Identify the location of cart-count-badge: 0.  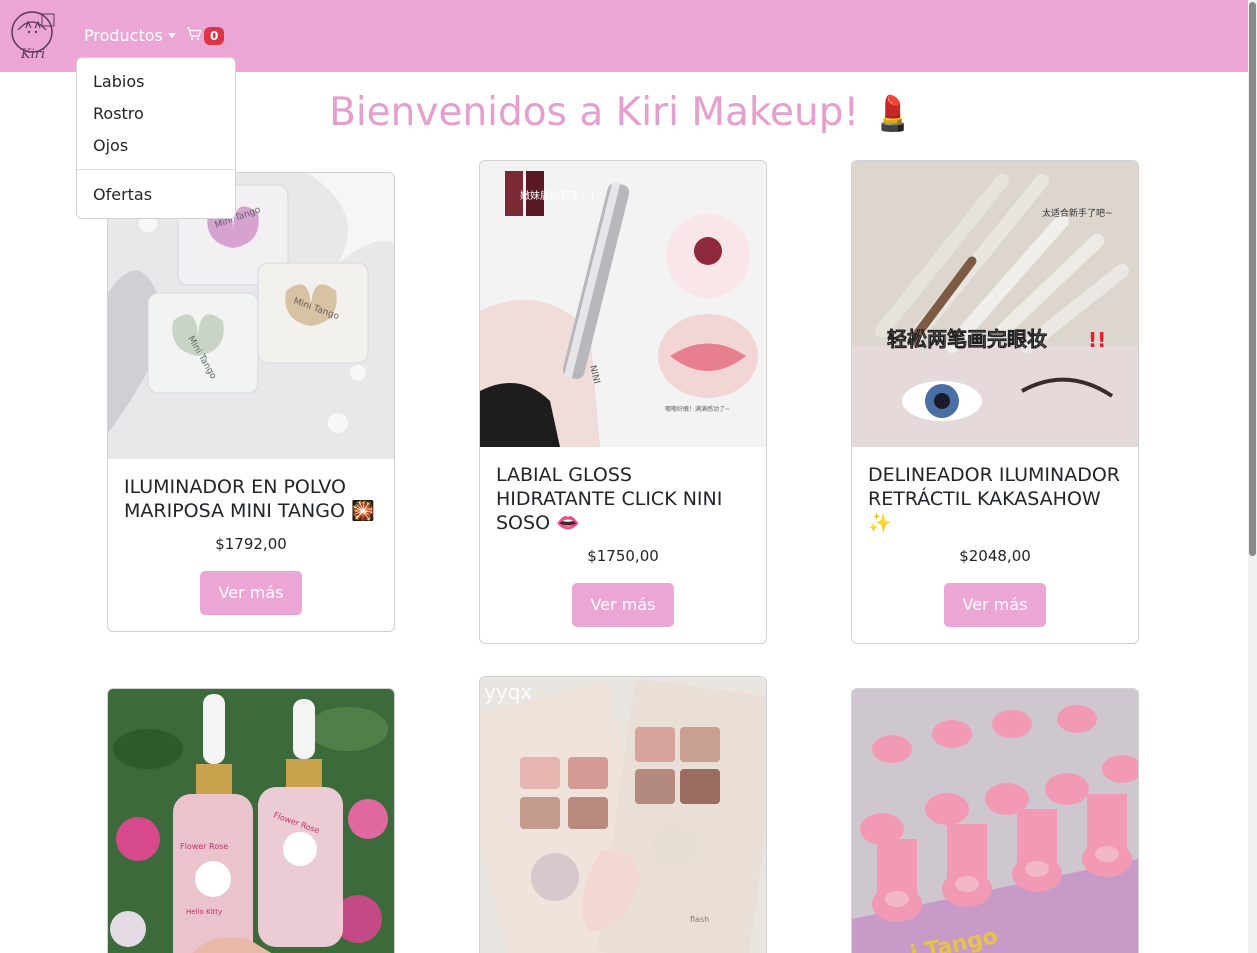
(214, 36).